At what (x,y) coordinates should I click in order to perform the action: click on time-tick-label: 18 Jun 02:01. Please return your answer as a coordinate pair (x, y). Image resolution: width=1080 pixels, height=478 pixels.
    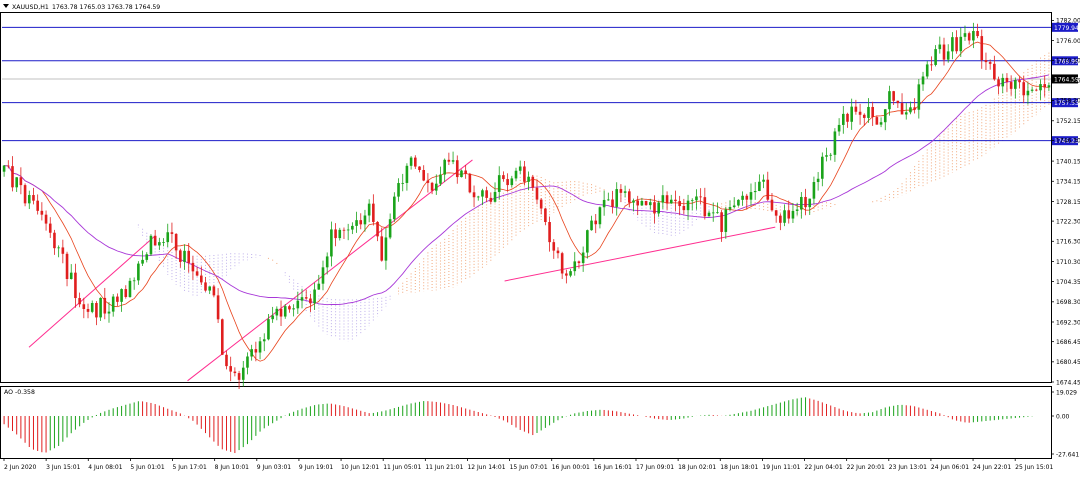
    Looking at the image, I should click on (697, 467).